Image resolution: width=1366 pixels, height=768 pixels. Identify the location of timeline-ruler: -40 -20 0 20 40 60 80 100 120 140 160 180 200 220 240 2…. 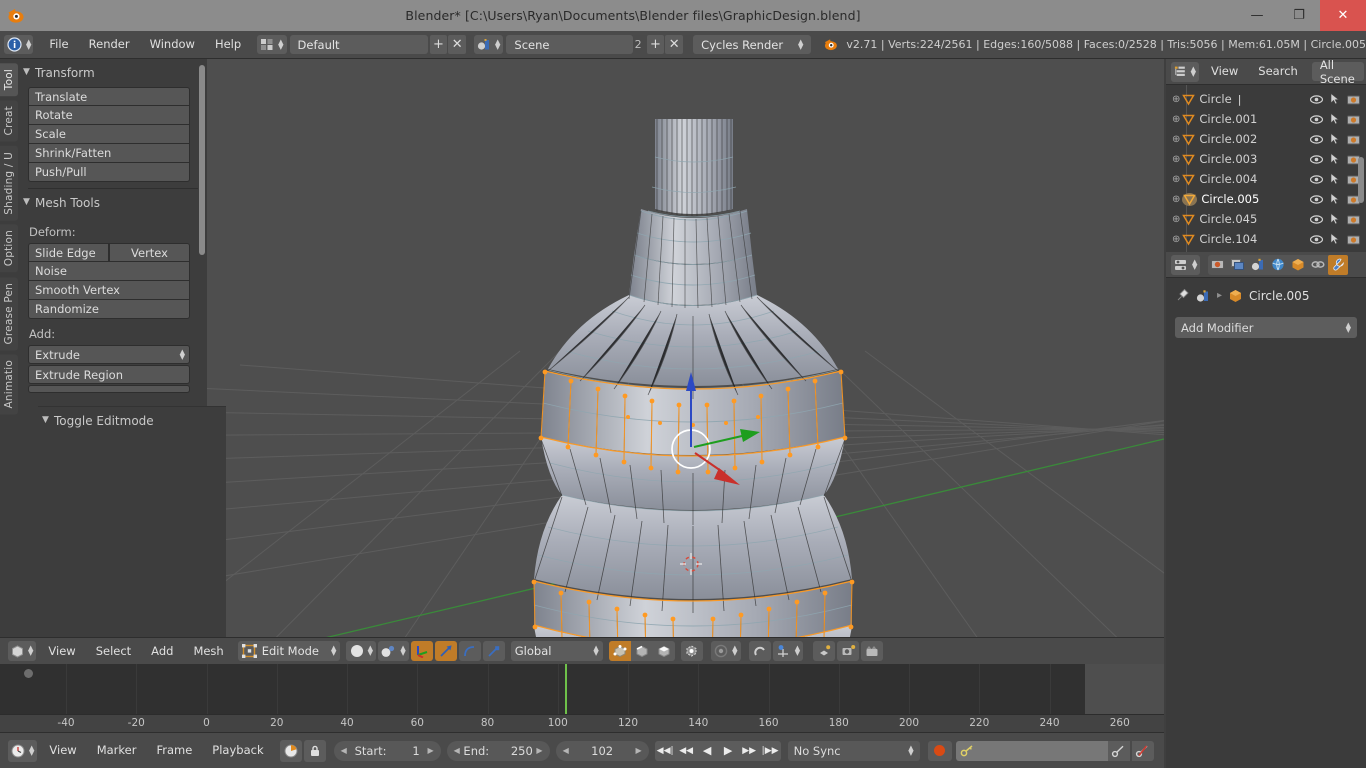
(582, 723).